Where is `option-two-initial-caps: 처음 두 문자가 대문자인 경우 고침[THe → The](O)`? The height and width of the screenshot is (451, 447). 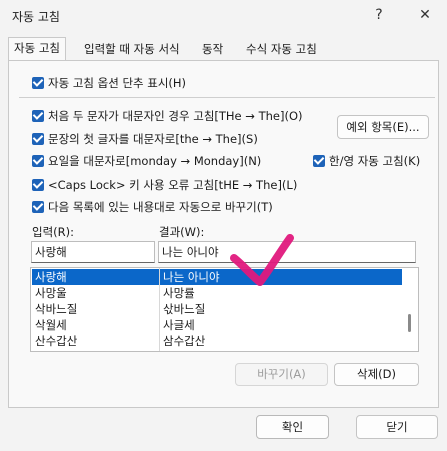 option-two-initial-caps: 처음 두 문자가 대문자인 경우 고침[THe → The](O) is located at coordinates (167, 116).